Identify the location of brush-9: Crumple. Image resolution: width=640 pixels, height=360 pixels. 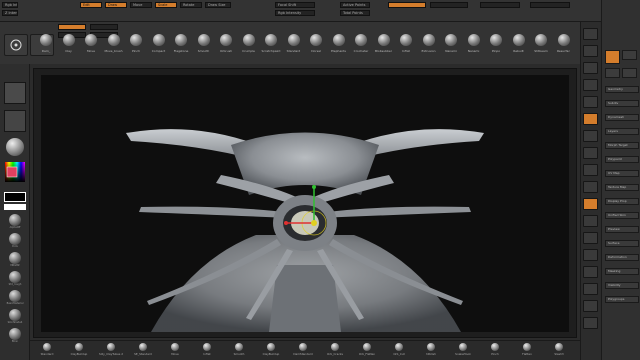
(249, 48).